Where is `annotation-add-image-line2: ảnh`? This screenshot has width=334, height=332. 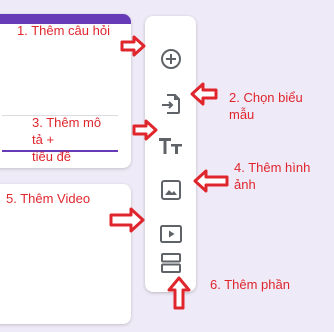
annotation-add-image-line2: ảnh is located at coordinates (245, 184).